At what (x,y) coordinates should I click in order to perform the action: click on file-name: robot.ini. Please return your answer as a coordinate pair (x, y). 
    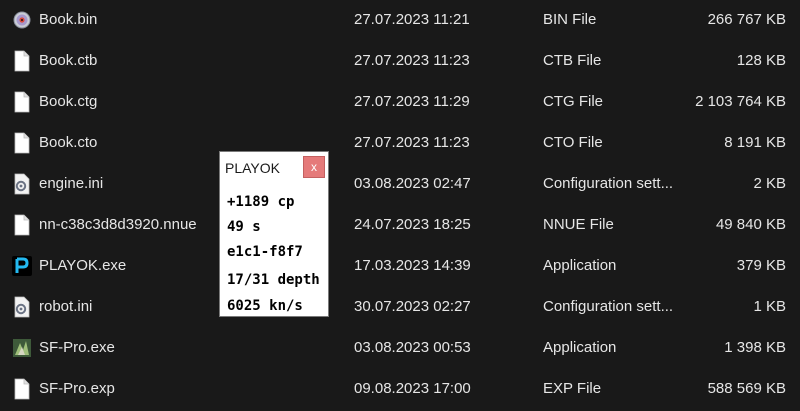
    Looking at the image, I should click on (66, 306).